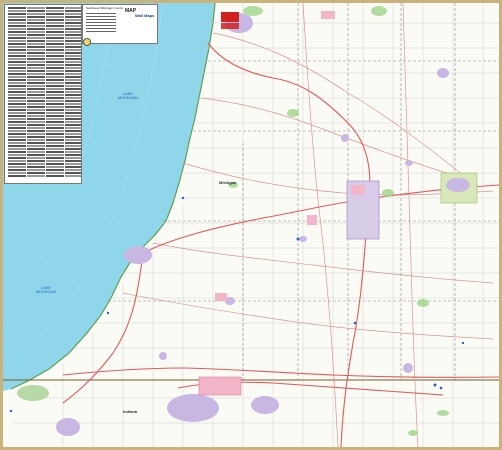 The height and width of the screenshot is (450, 502). Describe the element at coordinates (220, 386) in the screenshot. I see `south-bend-airport` at that location.